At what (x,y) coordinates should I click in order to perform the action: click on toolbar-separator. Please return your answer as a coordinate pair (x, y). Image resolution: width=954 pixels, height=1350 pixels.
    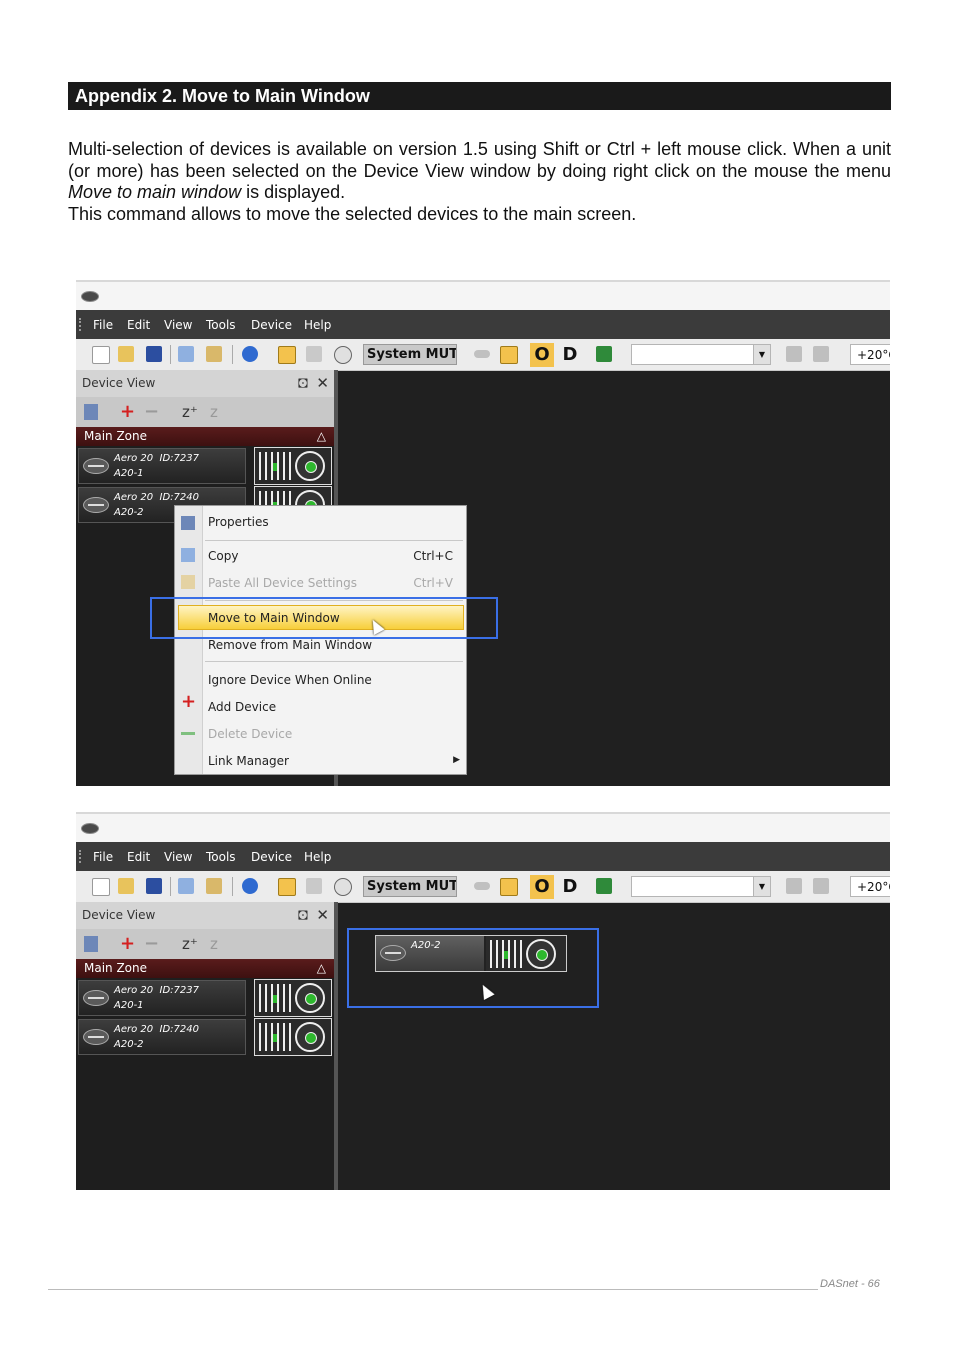
    Looking at the image, I should click on (170, 886).